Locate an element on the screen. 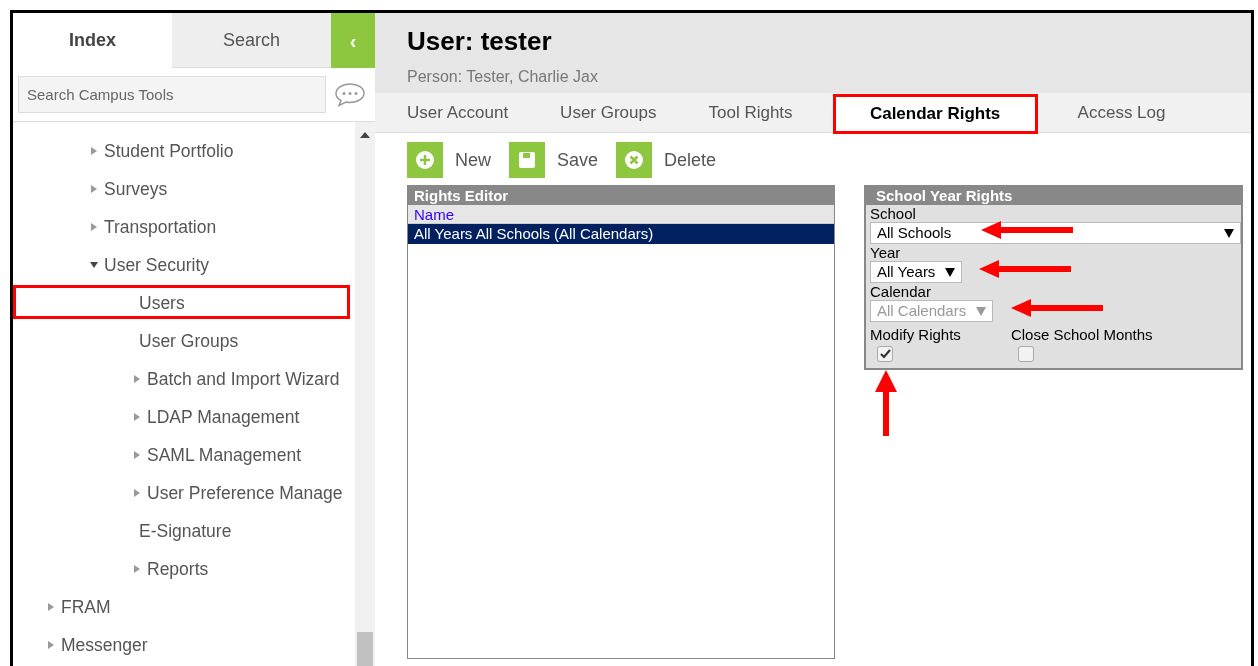  tree-item: LDAP Management is located at coordinates (223, 417).